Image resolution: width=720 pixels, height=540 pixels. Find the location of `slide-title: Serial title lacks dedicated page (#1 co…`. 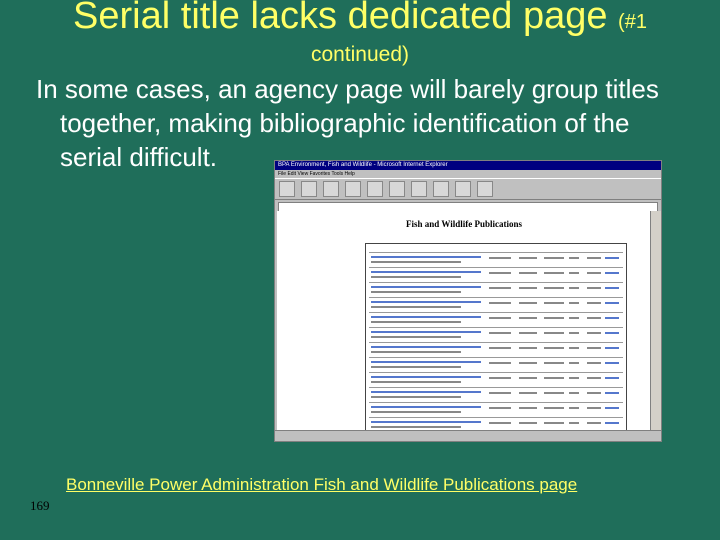

slide-title: Serial title lacks dedicated page (#1 co… is located at coordinates (360, 34).